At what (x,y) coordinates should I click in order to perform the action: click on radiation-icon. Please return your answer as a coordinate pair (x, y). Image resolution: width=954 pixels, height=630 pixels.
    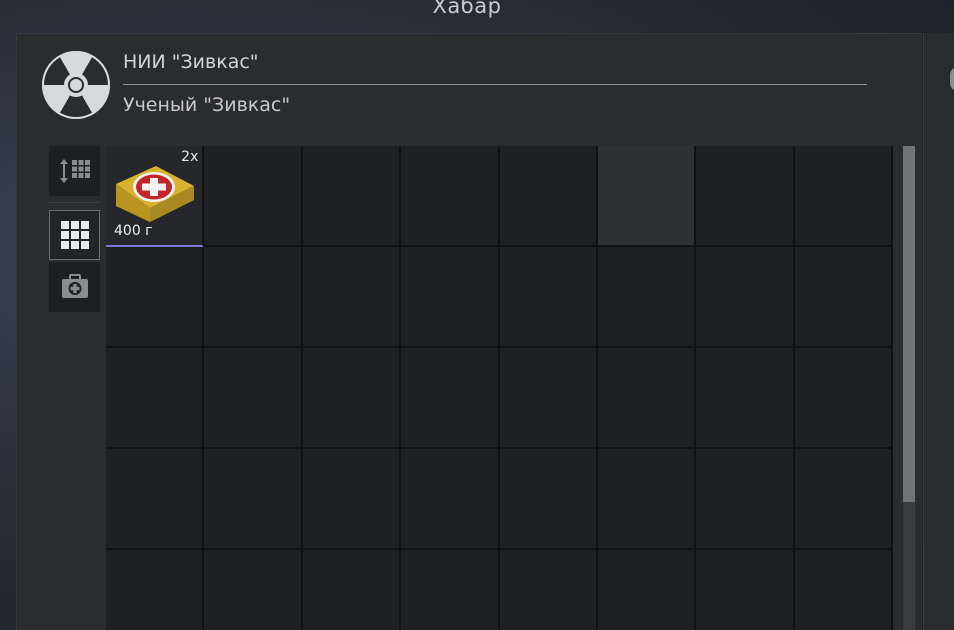
    Looking at the image, I should click on (76, 85).